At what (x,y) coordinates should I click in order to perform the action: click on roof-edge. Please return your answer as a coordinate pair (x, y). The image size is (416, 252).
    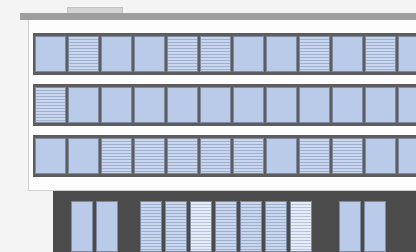
    Looking at the image, I should click on (218, 16).